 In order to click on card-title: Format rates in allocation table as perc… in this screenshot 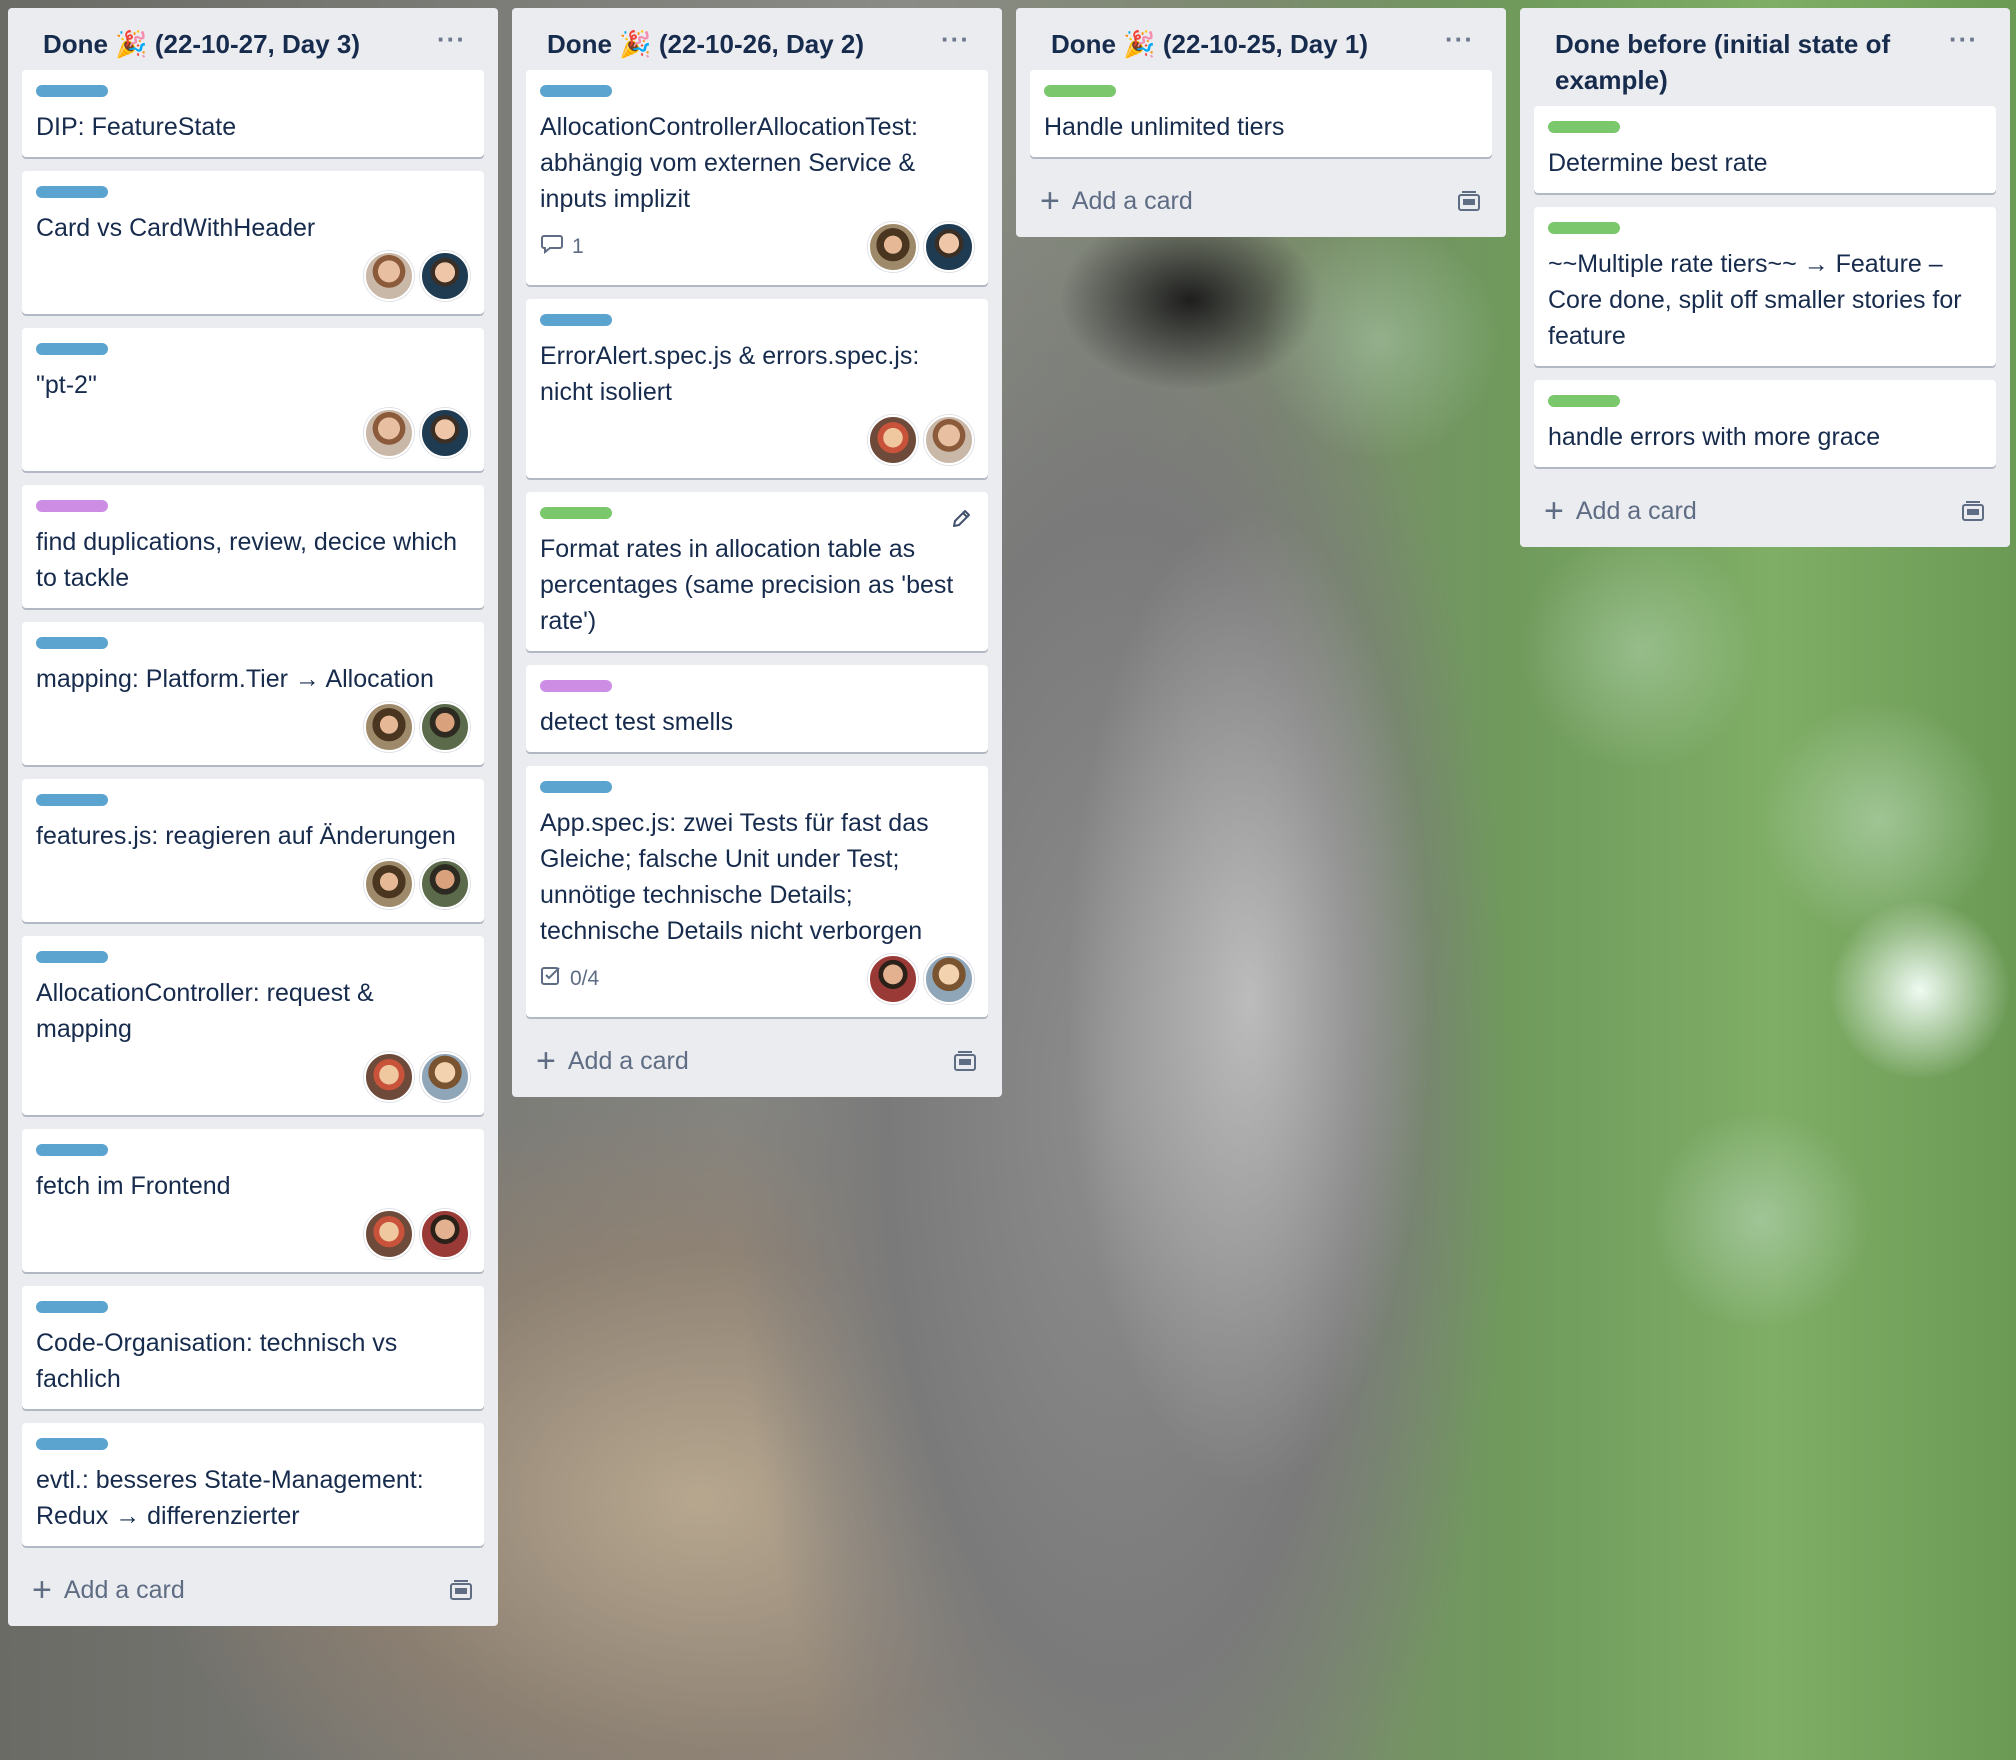, I will do `click(747, 585)`.